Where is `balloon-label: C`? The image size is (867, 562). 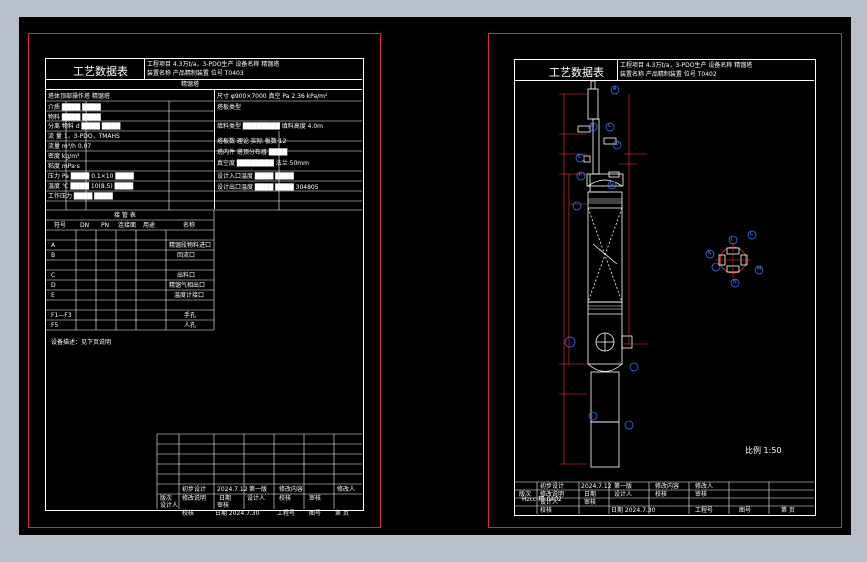 balloon-label: C is located at coordinates (610, 126).